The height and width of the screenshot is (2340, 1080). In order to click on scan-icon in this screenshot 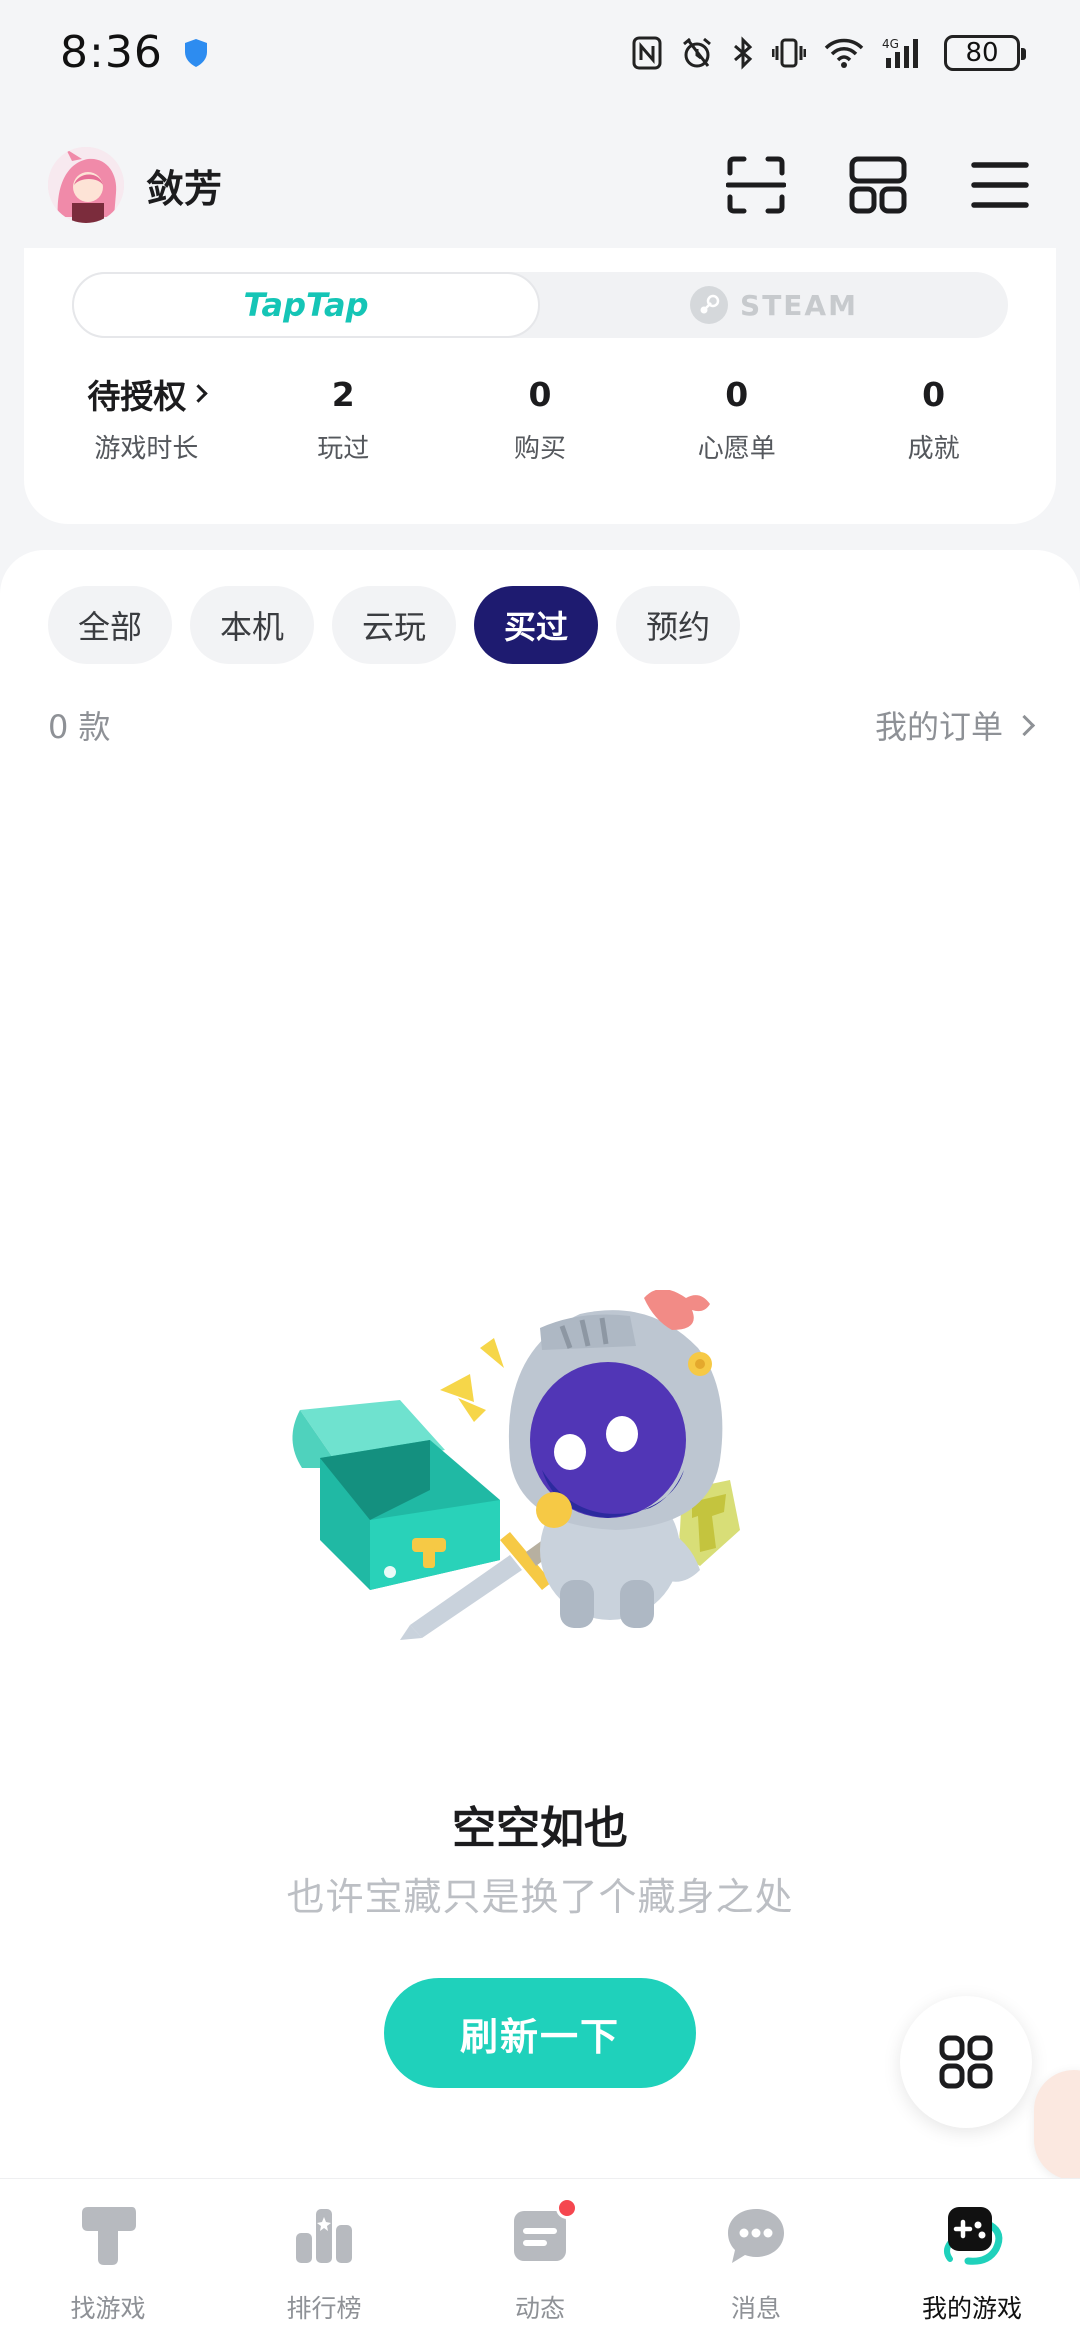, I will do `click(756, 185)`.